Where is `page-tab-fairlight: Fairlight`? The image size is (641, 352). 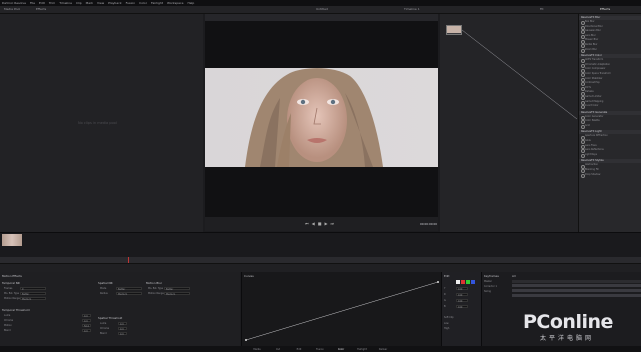 page-tab-fairlight: Fairlight is located at coordinates (362, 349).